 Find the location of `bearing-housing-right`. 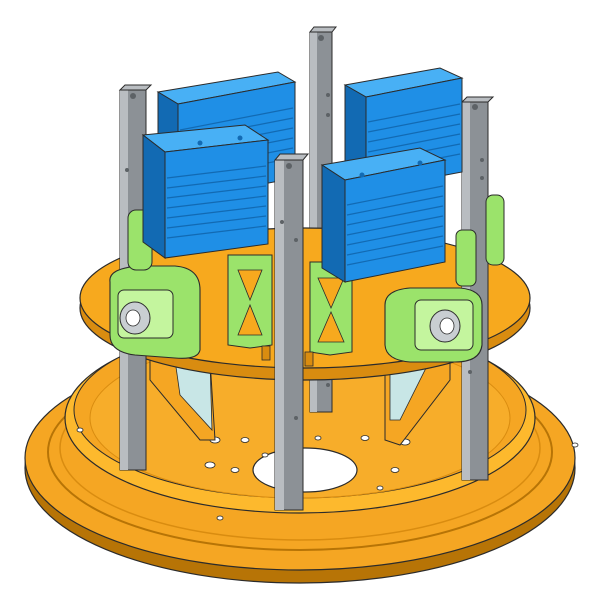

bearing-housing-right is located at coordinates (433, 325).